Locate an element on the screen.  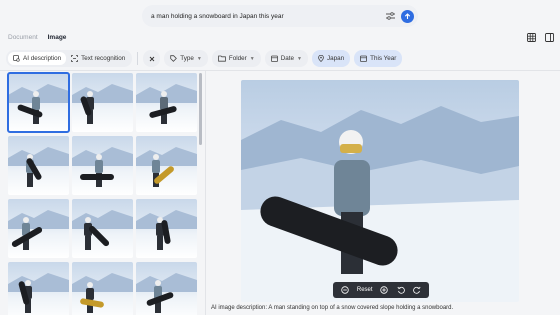
folder-icon is located at coordinates (222, 58).